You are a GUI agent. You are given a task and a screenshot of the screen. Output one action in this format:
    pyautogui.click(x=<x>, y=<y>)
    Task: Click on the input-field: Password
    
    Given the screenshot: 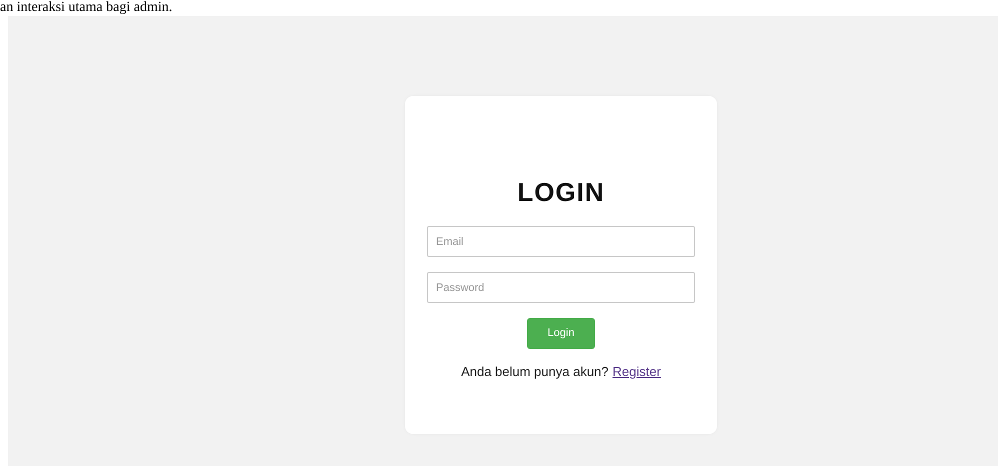 What is the action you would take?
    pyautogui.click(x=561, y=287)
    